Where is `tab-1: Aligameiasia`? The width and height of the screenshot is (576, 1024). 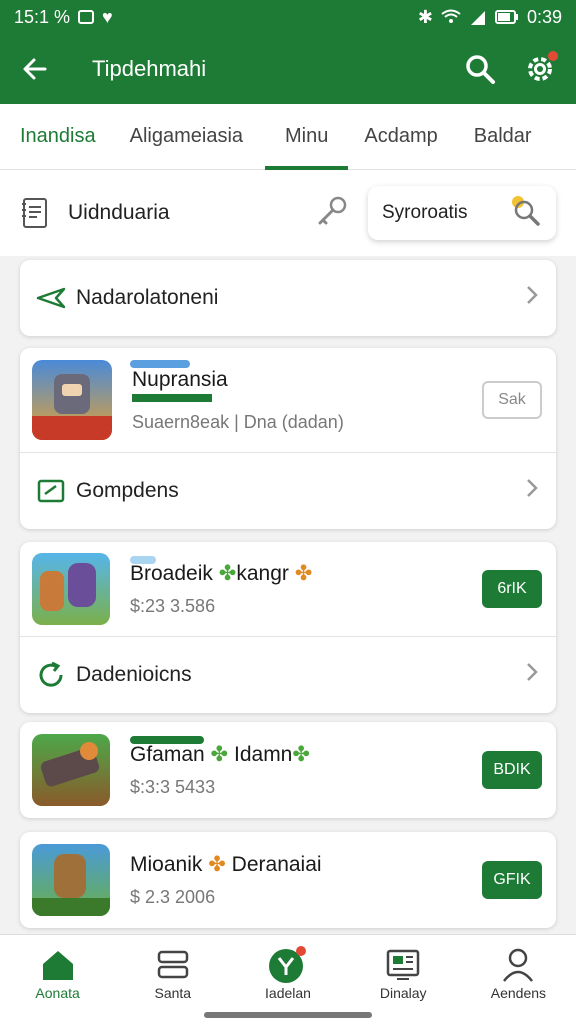
tab-1: Aligameiasia is located at coordinates (186, 137).